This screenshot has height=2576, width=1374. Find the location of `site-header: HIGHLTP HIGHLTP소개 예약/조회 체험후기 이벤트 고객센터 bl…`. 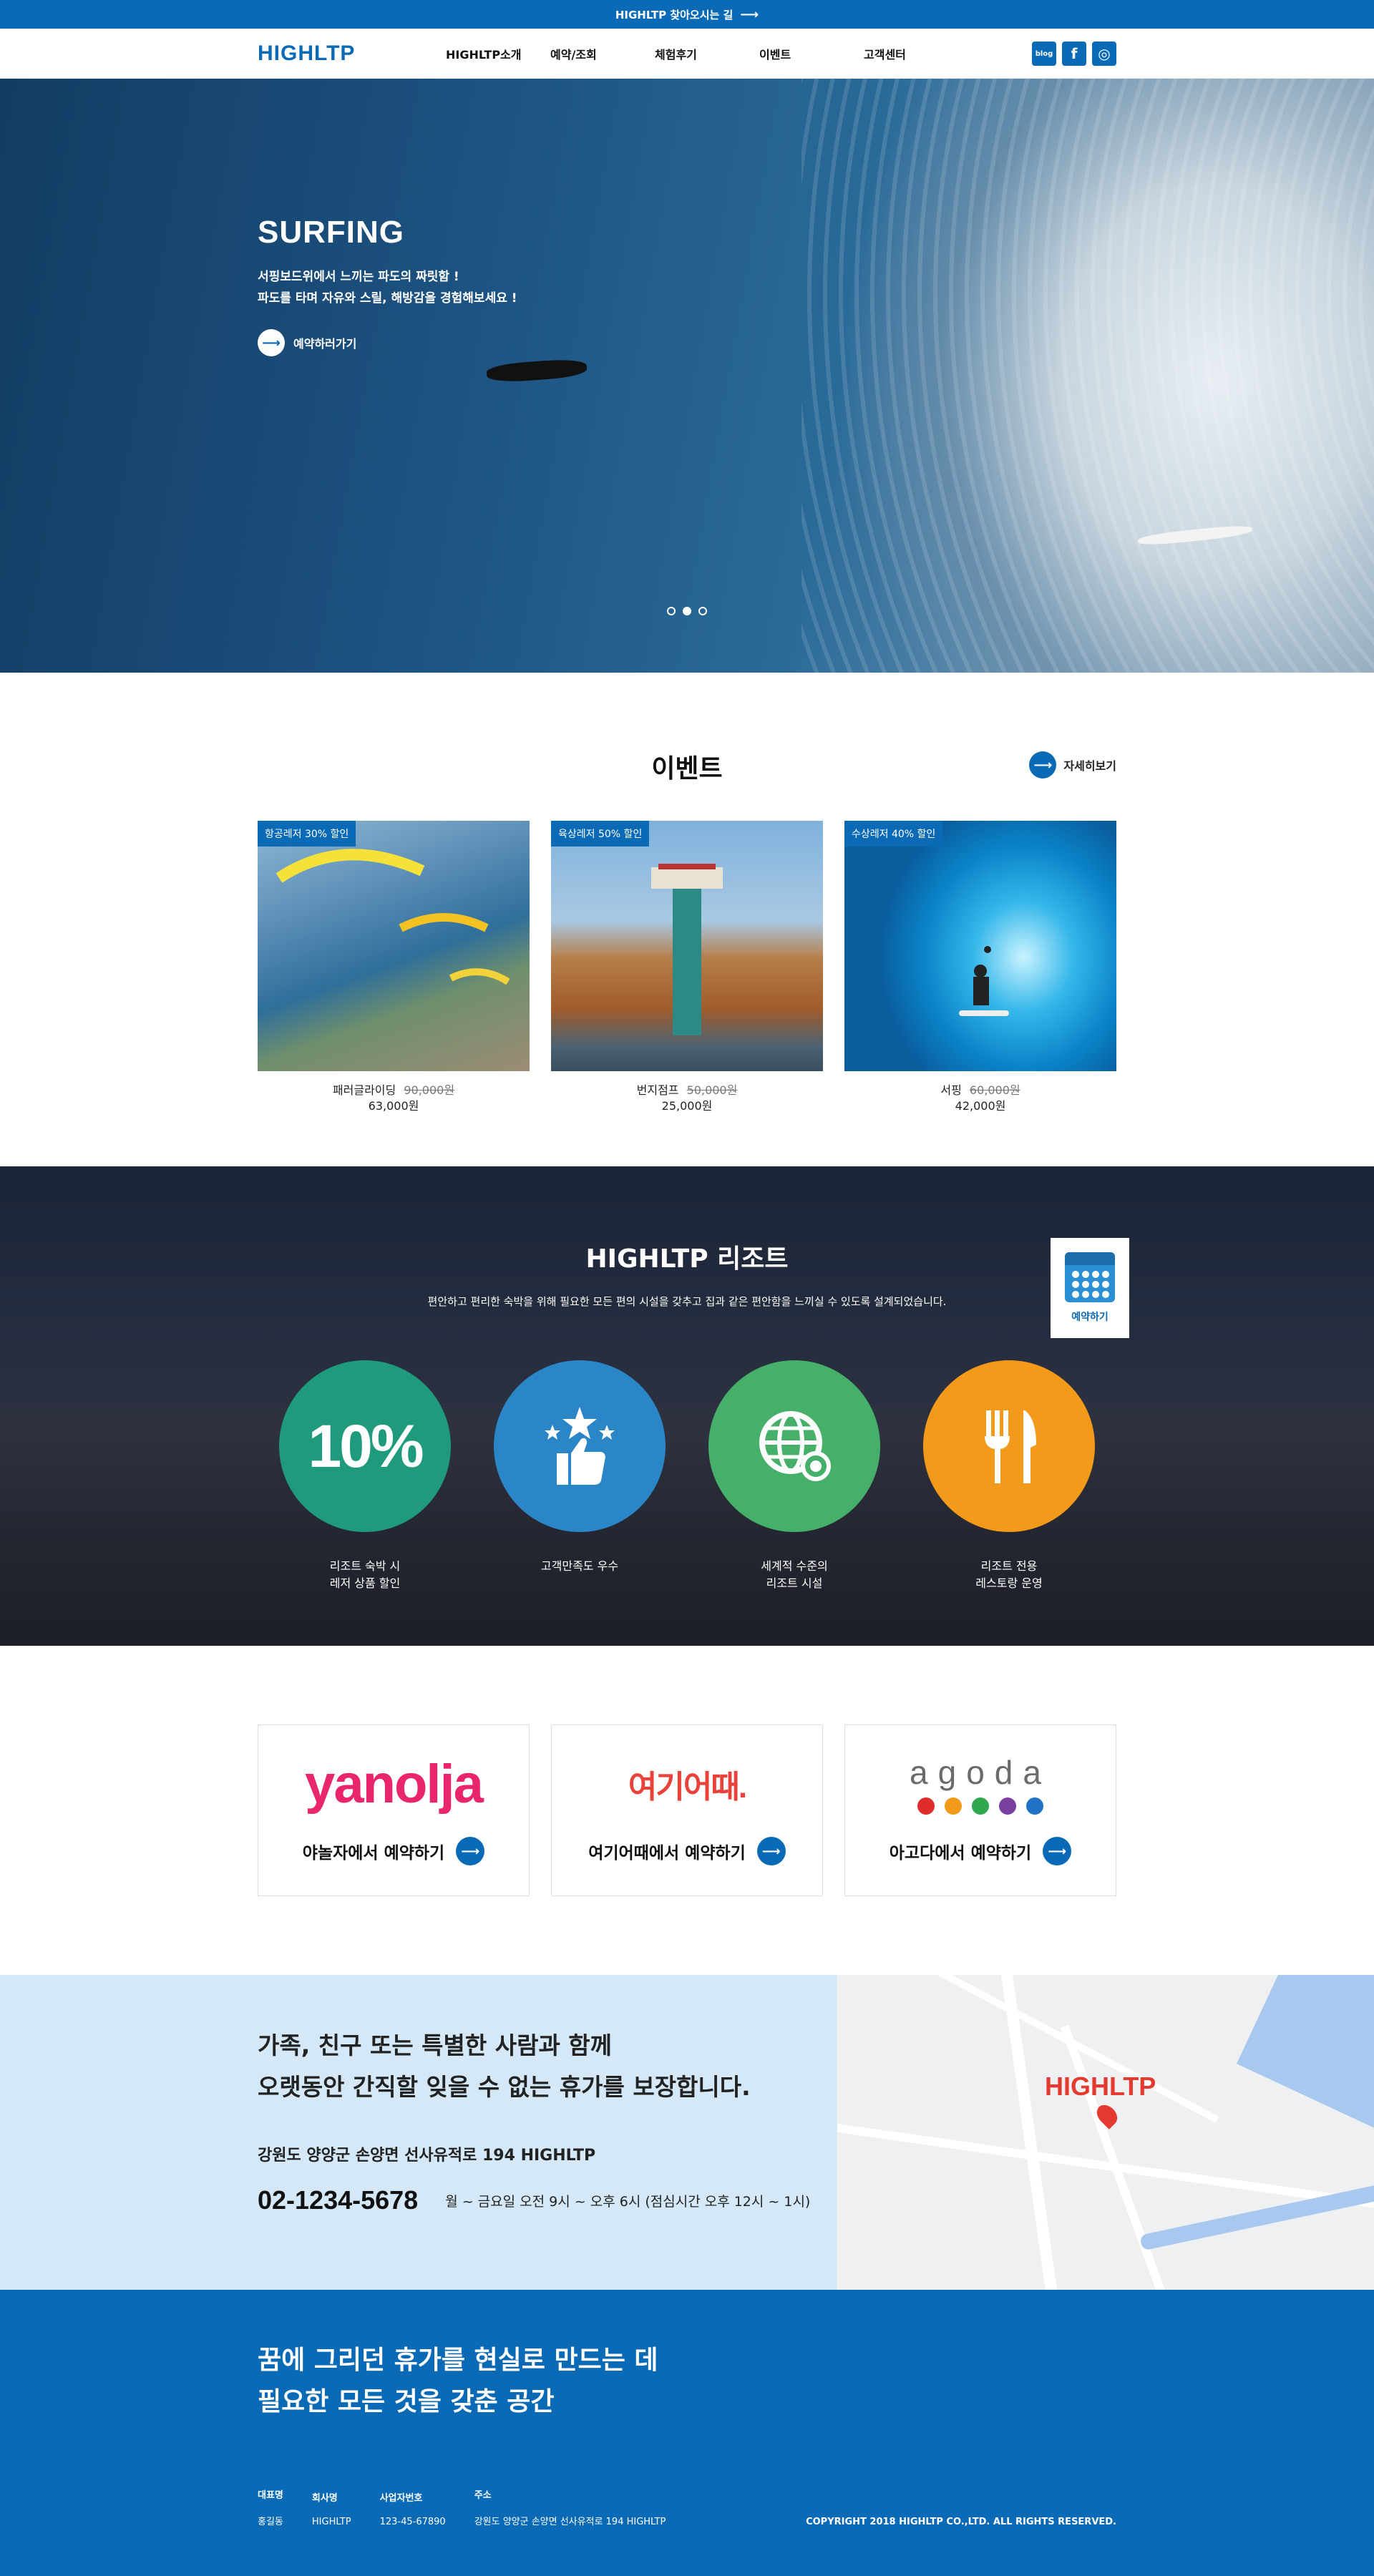

site-header: HIGHLTP HIGHLTP소개 예약/조회 체험후기 이벤트 고객센터 bl… is located at coordinates (687, 54).